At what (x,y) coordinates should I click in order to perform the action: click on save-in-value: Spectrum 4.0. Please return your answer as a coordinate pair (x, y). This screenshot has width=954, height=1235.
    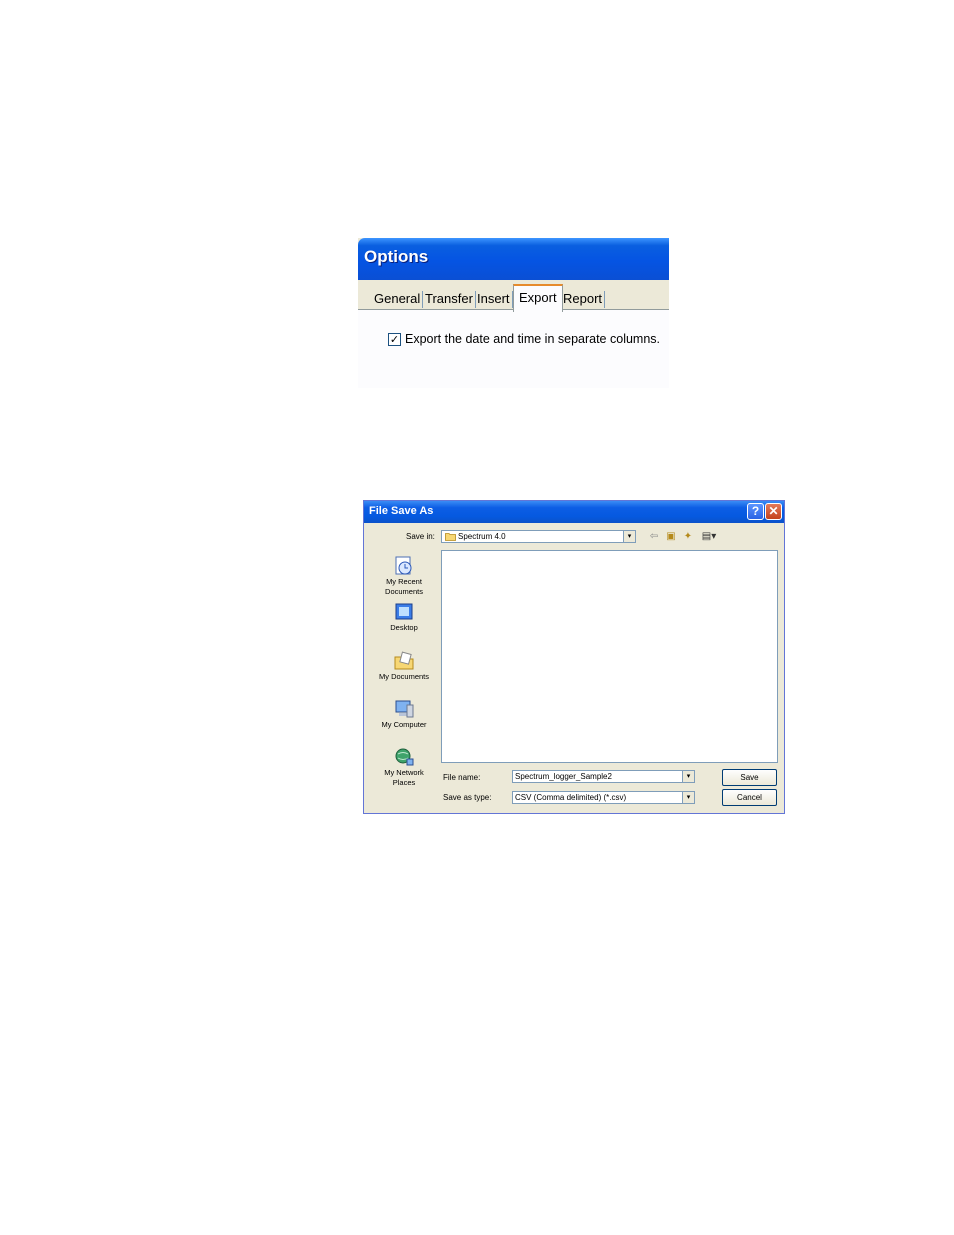
    Looking at the image, I should click on (482, 536).